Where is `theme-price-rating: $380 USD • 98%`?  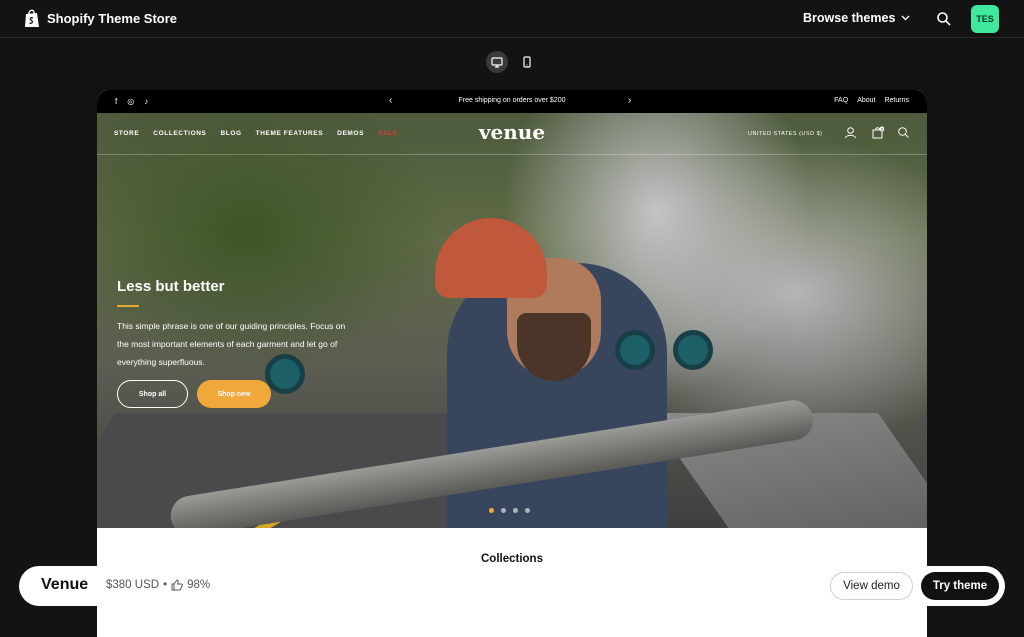
theme-price-rating: $380 USD • 98% is located at coordinates (158, 585).